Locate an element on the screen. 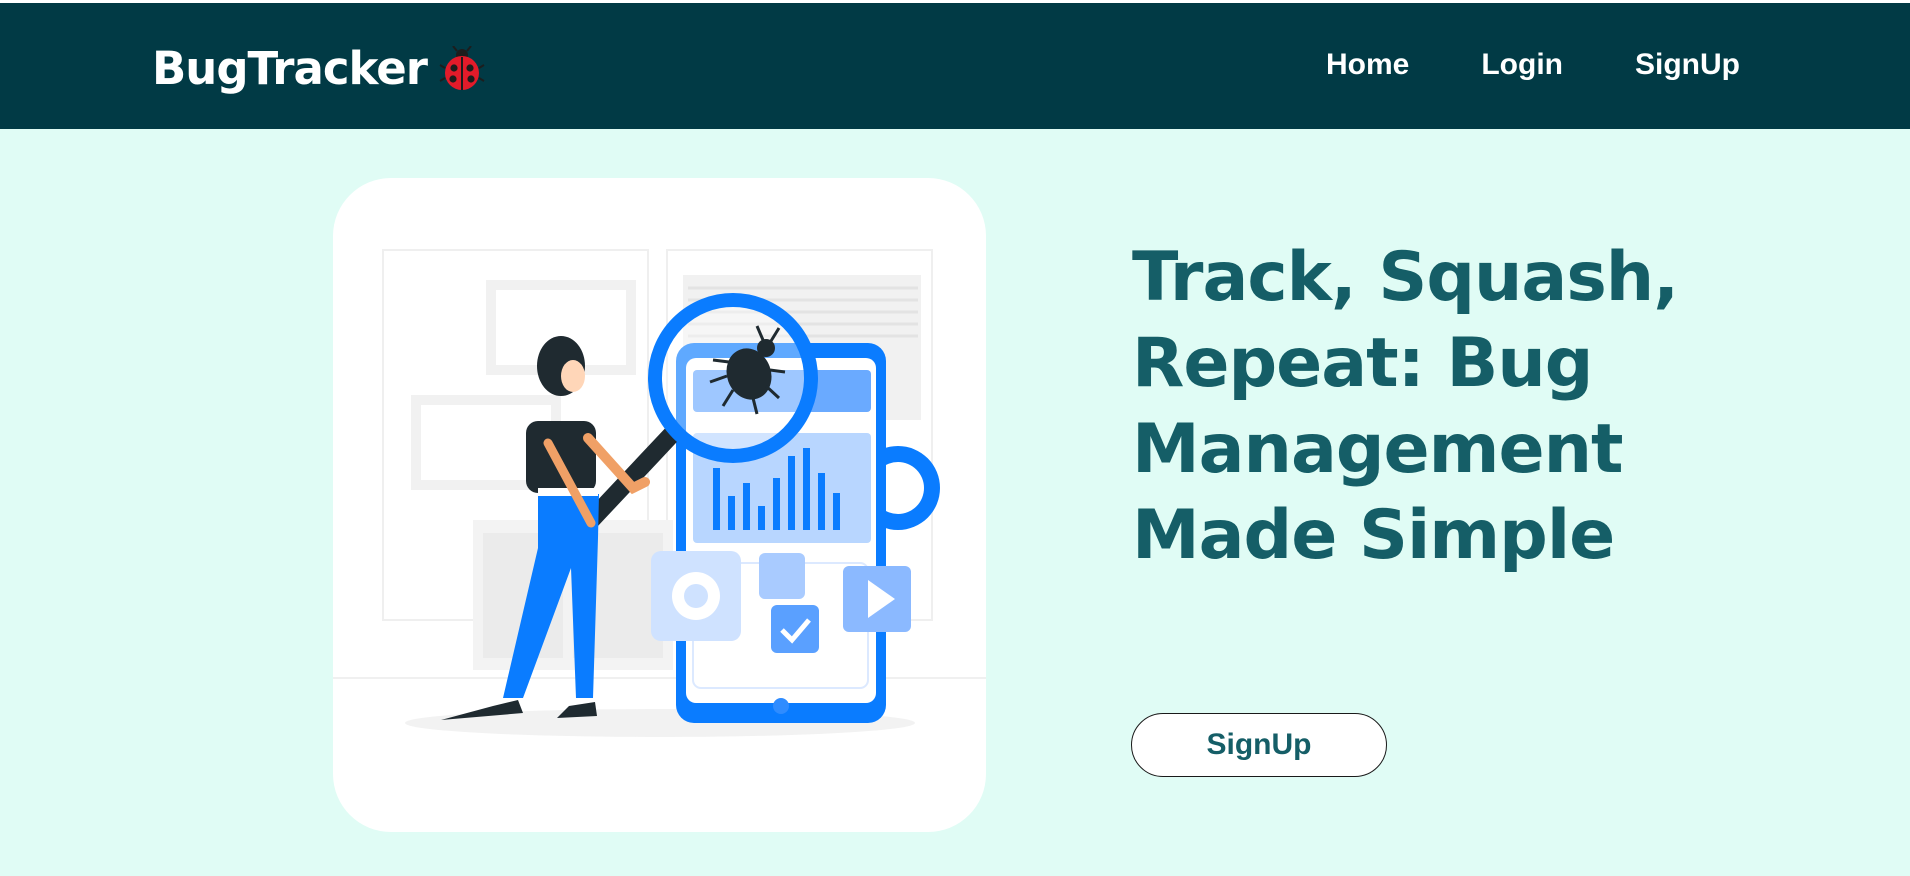  brand-name: BugTracker is located at coordinates (290, 68).